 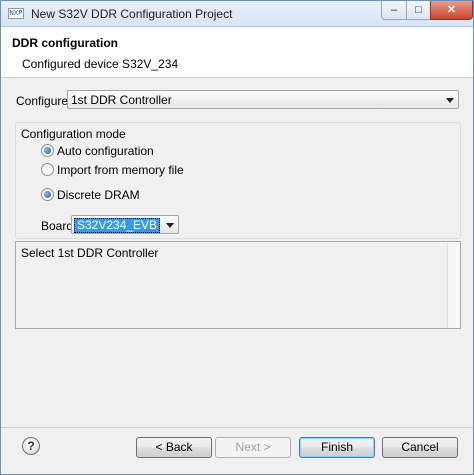 What do you see at coordinates (263, 99) in the screenshot?
I see `configure-select: 1st DDR Controller` at bounding box center [263, 99].